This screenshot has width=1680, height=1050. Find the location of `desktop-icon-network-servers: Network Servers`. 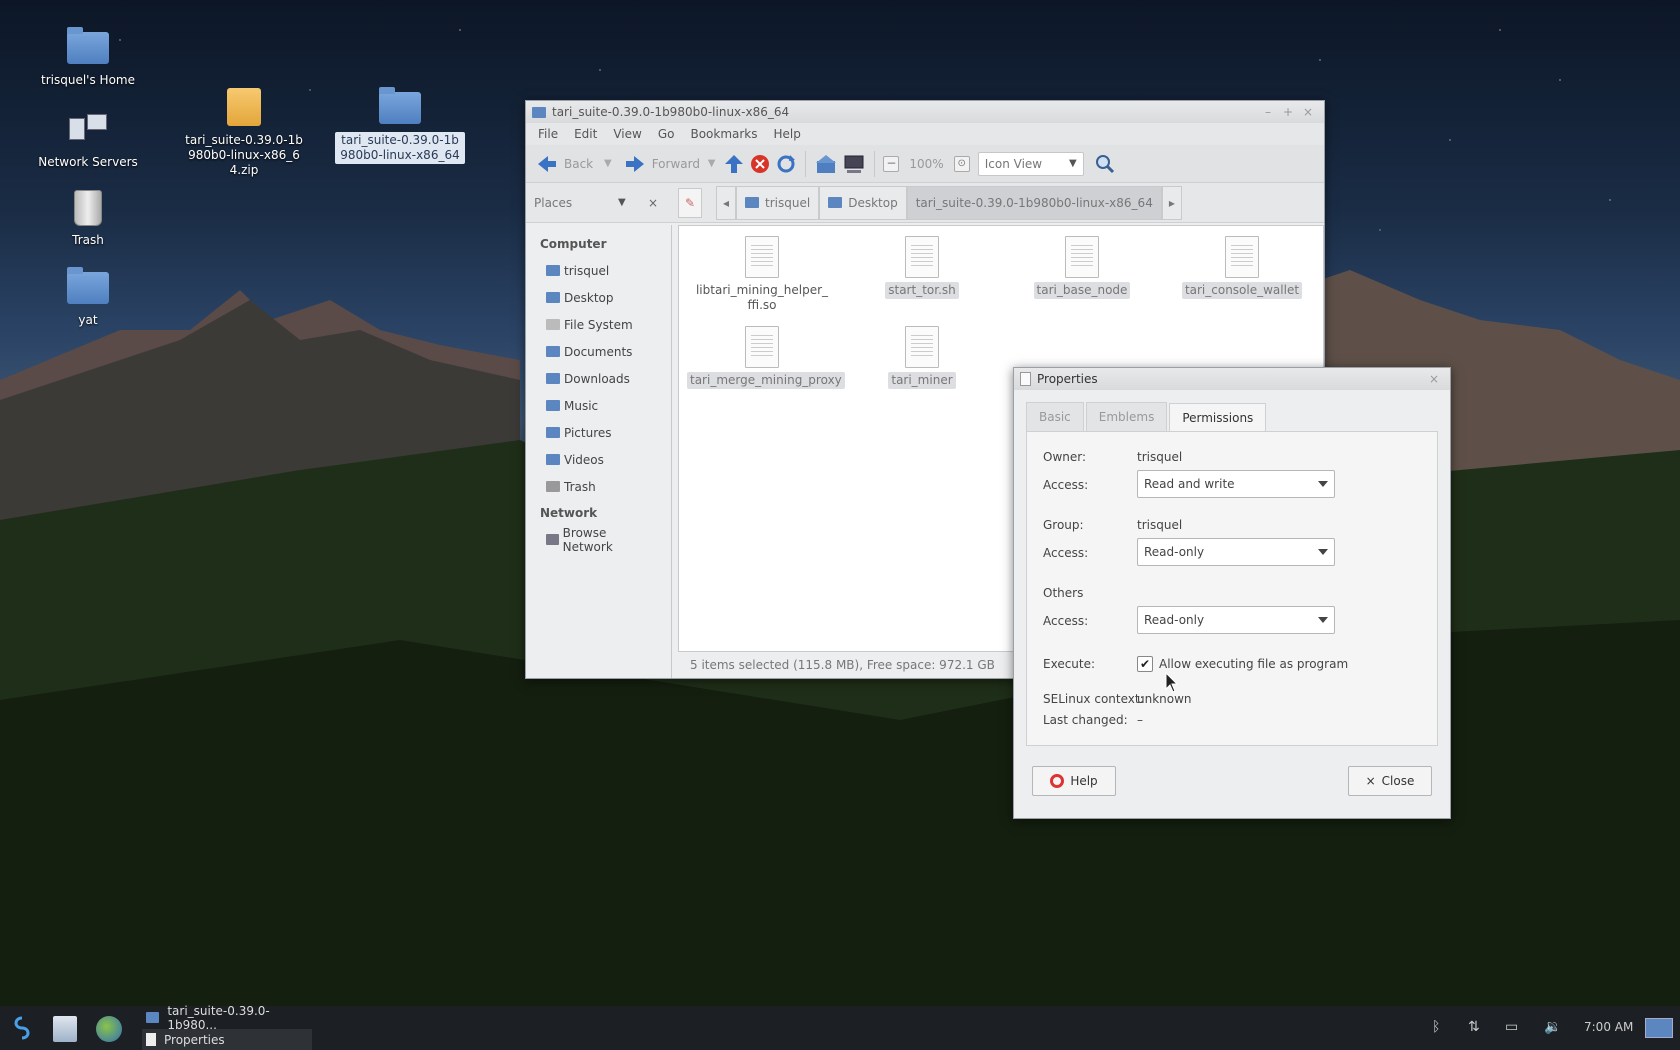

desktop-icon-network-servers: Network Servers is located at coordinates (88, 139).